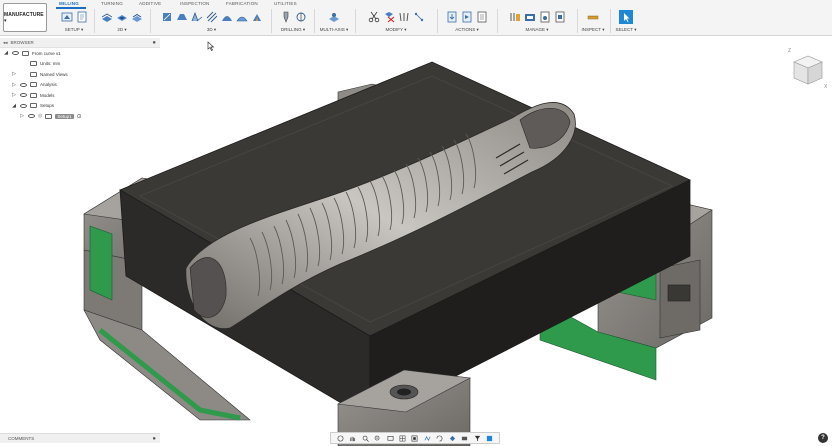 The image size is (832, 446). What do you see at coordinates (107, 17) in the screenshot?
I see `2d-adaptive-icon` at bounding box center [107, 17].